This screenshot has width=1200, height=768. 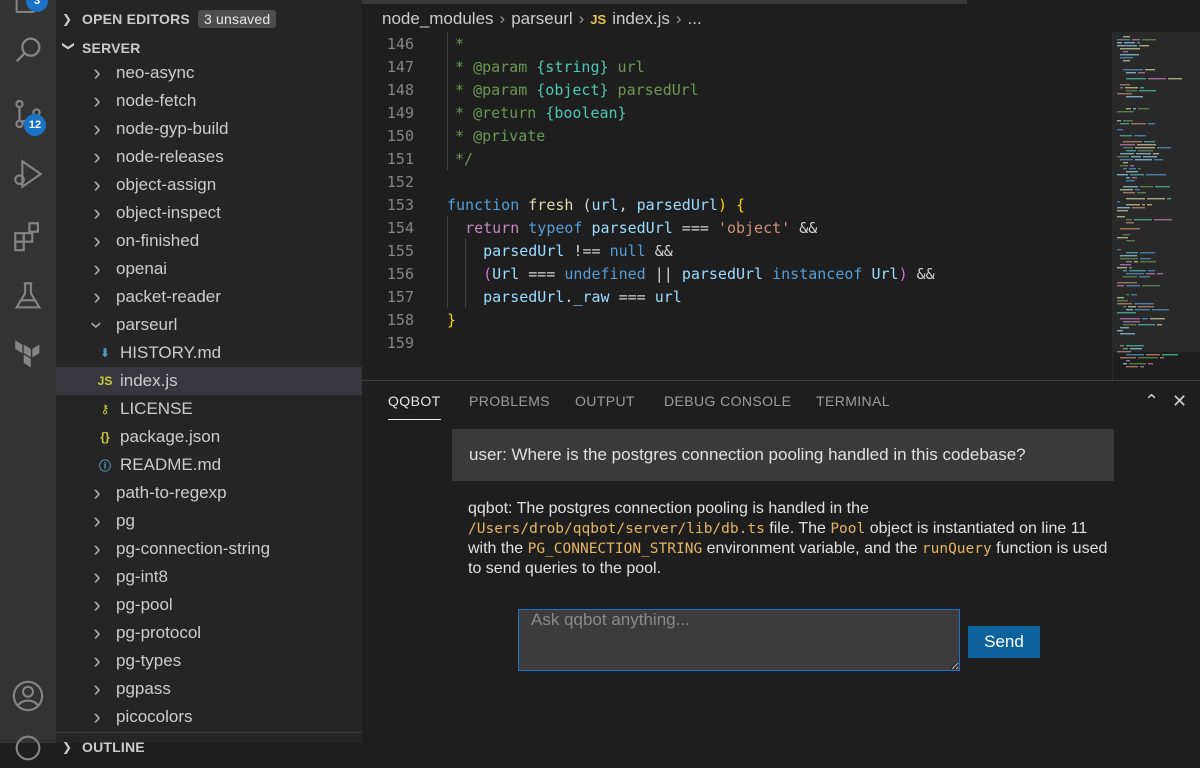 What do you see at coordinates (226, 185) in the screenshot?
I see `tree-item: › object-assign` at bounding box center [226, 185].